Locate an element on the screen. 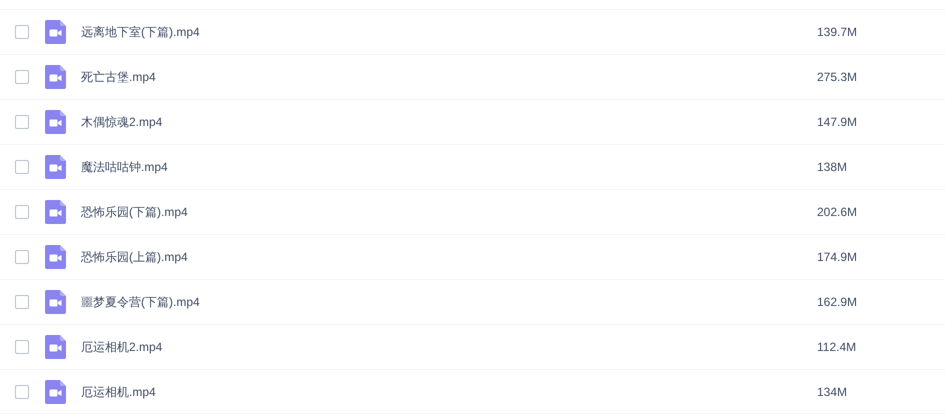  file-name: 噩梦夏令营(下篇).mp4 is located at coordinates (381, 302).